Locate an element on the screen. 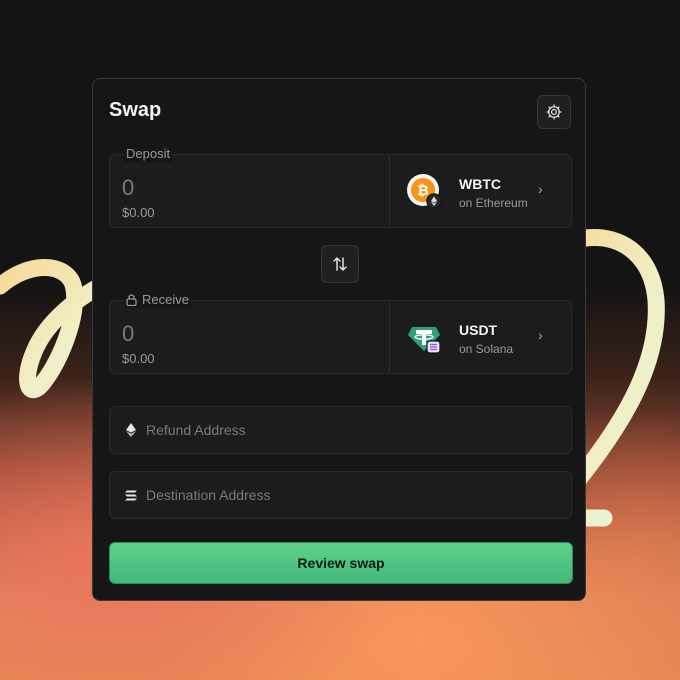 This screenshot has height=680, width=680. review-swap-button: Review swap is located at coordinates (341, 563).